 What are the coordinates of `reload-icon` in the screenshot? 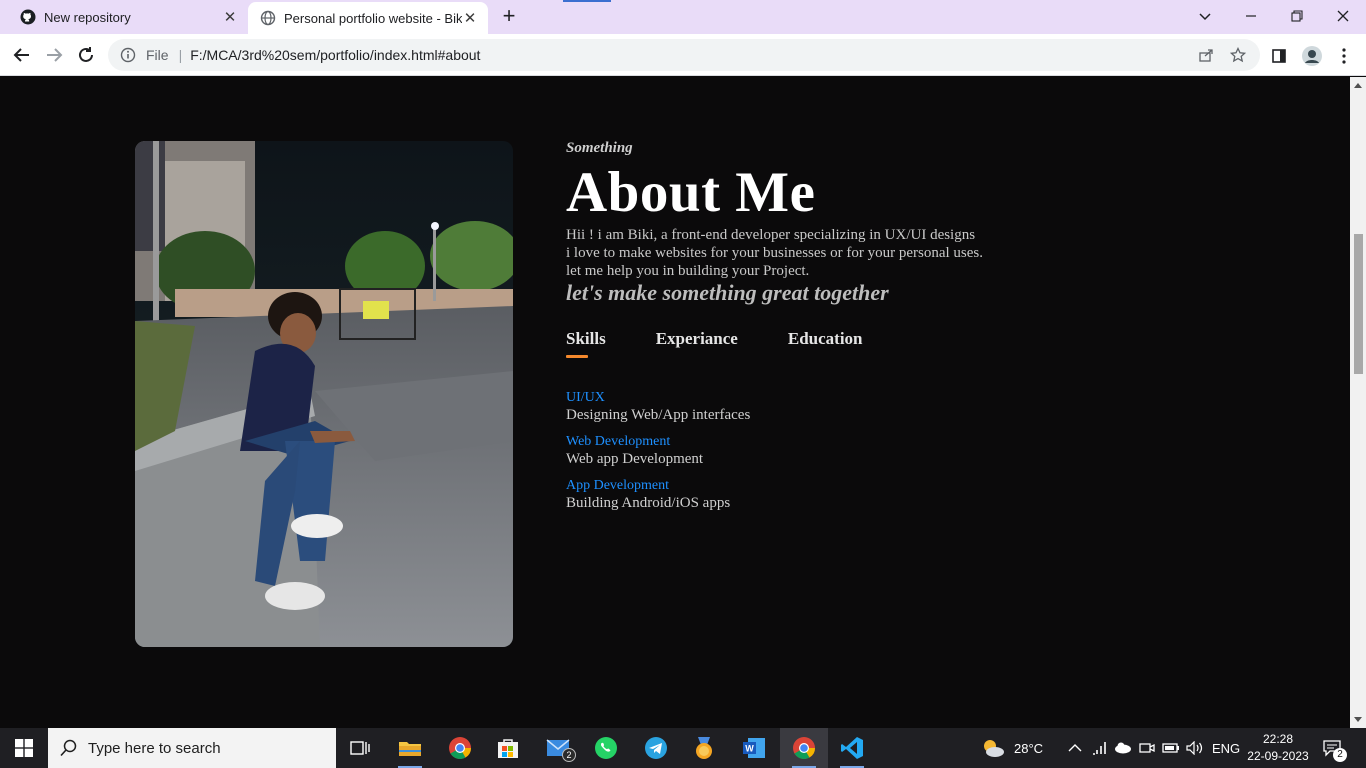 It's located at (86, 54).